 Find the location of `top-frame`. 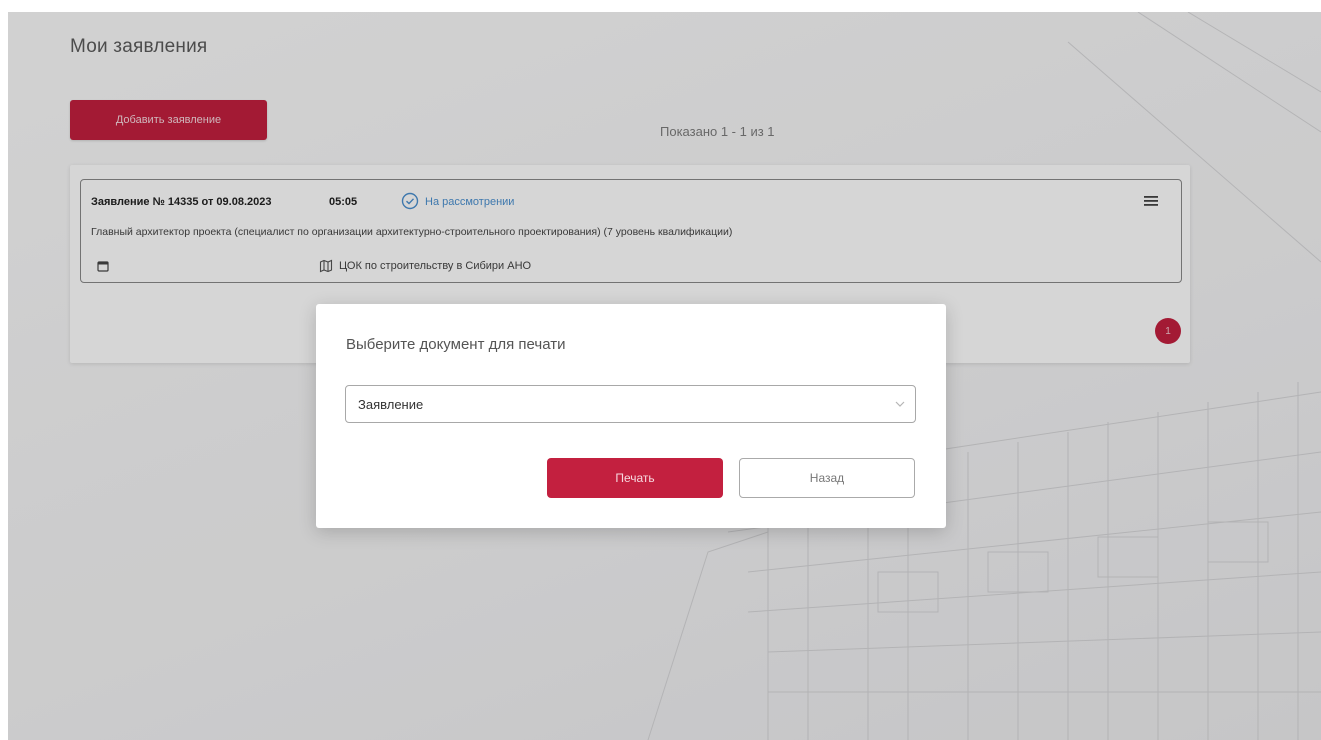

top-frame is located at coordinates (660, 6).